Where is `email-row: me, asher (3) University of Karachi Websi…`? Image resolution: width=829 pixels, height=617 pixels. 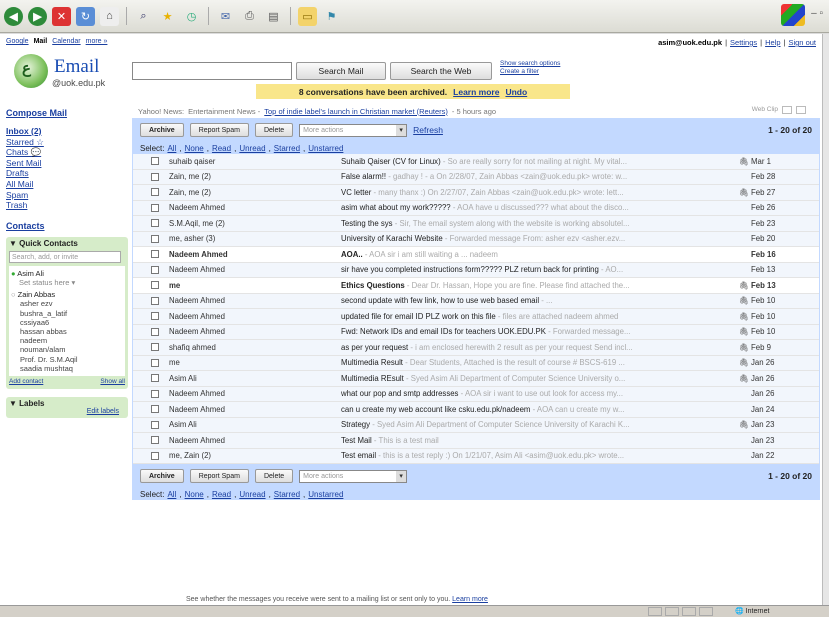 email-row: me, asher (3) University of Karachi Websi… is located at coordinates (476, 239).